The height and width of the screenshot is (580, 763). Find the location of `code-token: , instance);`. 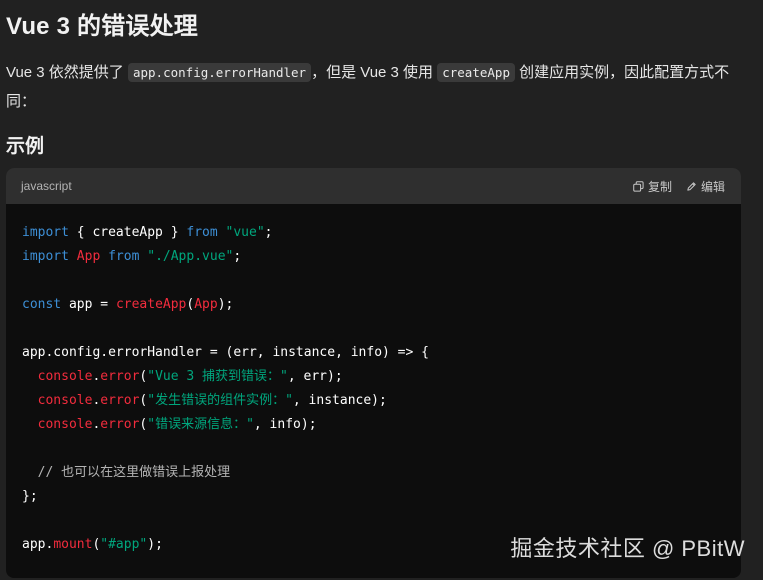

code-token: , instance); is located at coordinates (339, 400).